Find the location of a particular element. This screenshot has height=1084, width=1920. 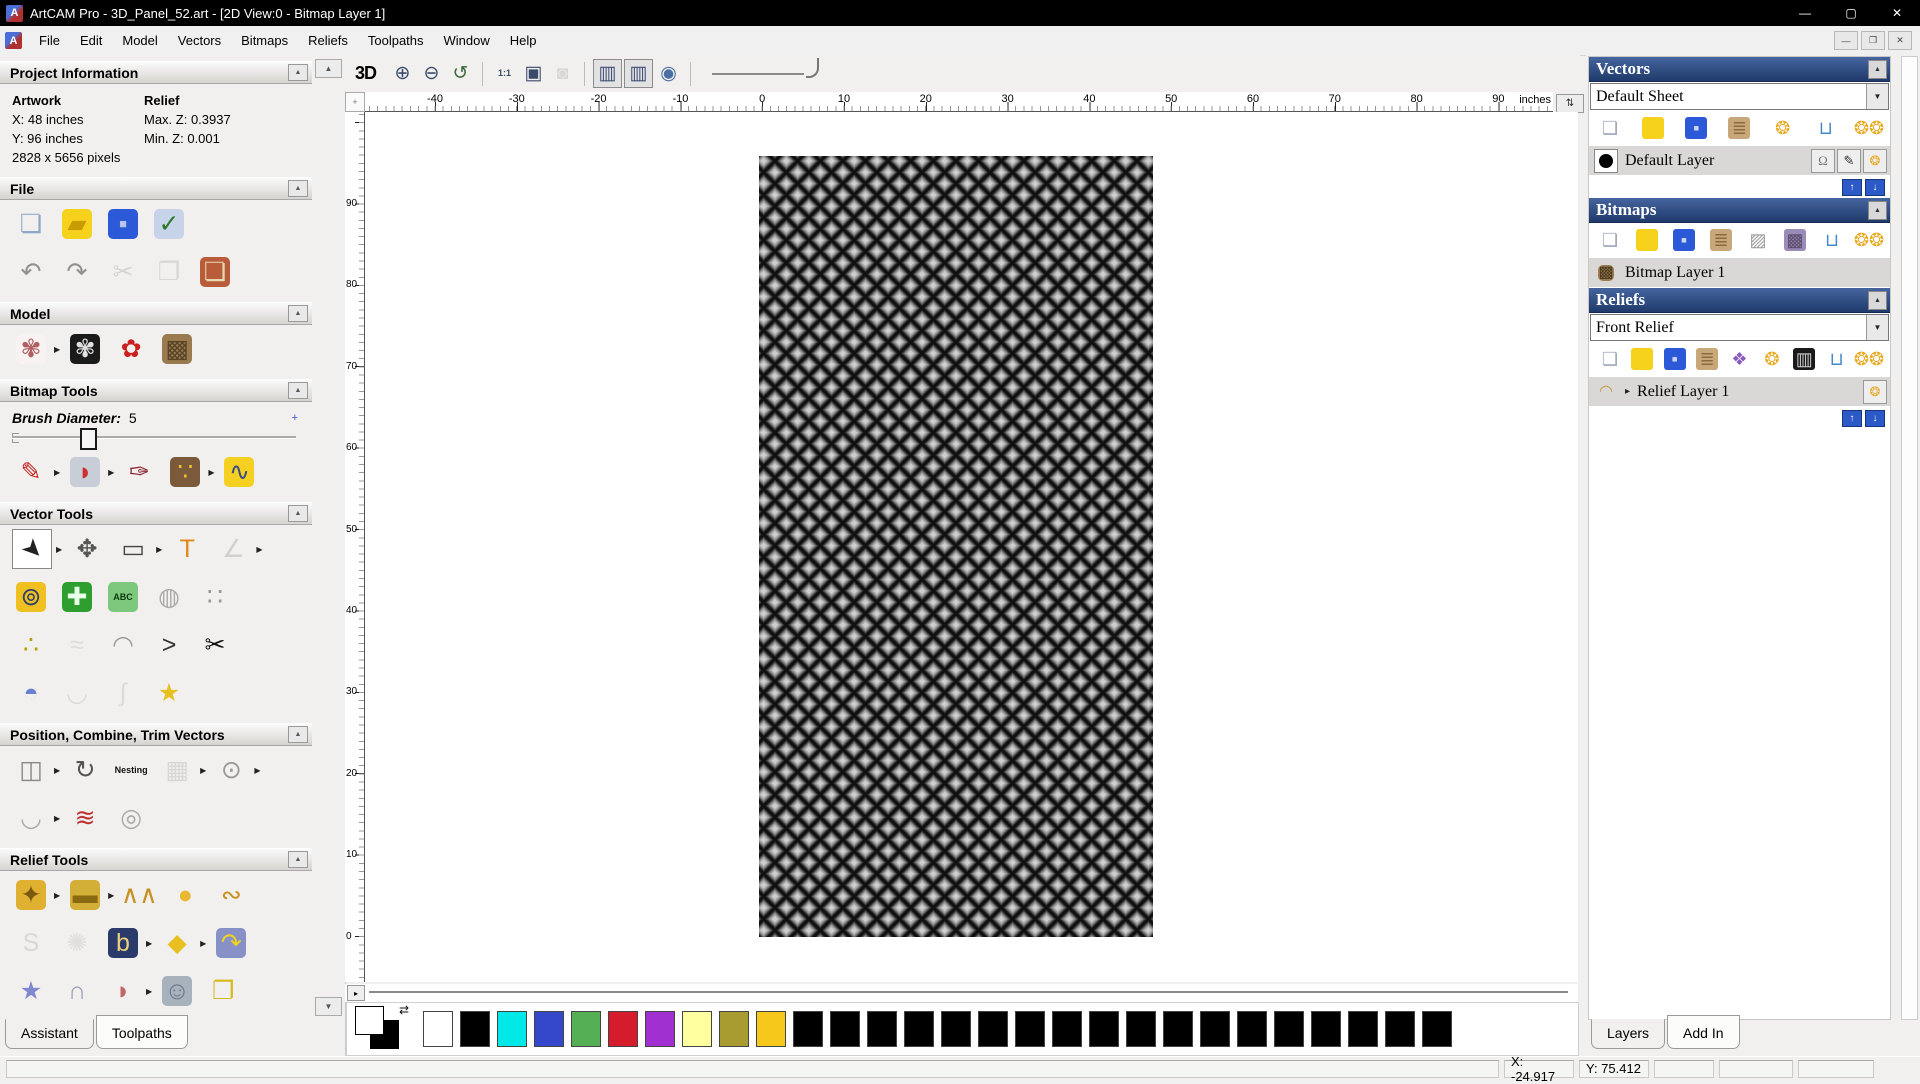

save-bitmap-icon: ▪ is located at coordinates (1684, 240).